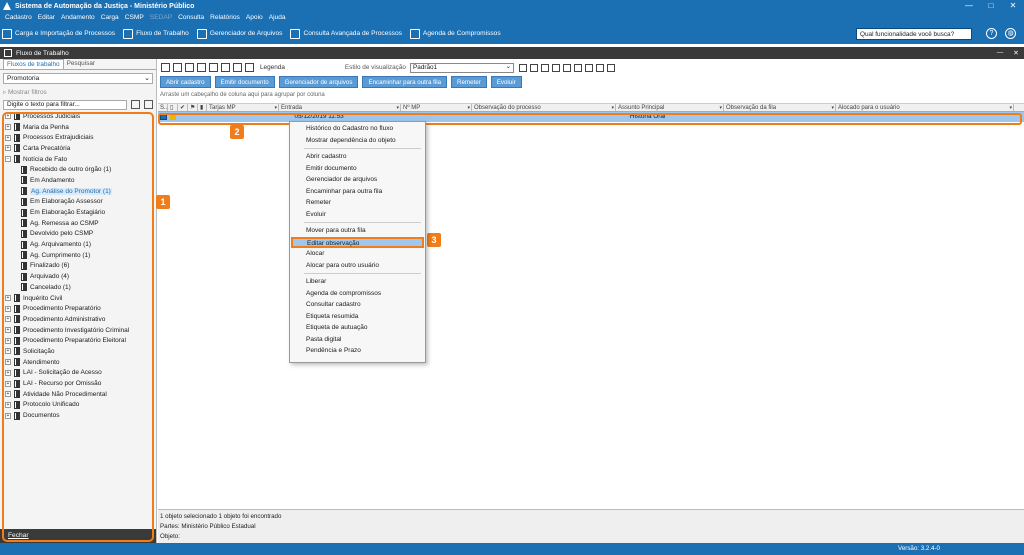 The image size is (1024, 555). I want to click on toolbar-label: Fluxo de Trabalho, so click(162, 33).